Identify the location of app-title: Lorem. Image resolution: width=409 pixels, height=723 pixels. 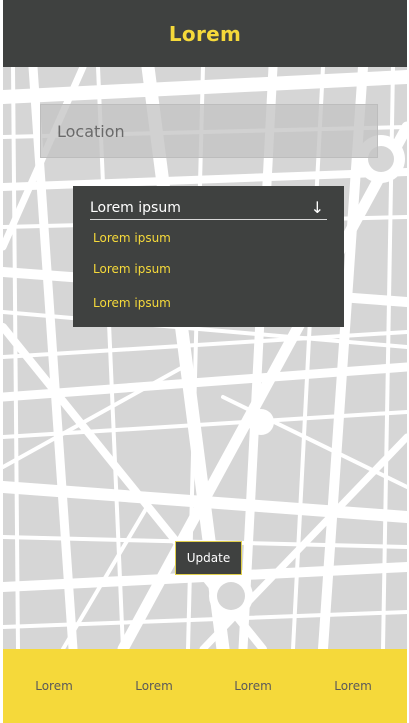
(205, 33).